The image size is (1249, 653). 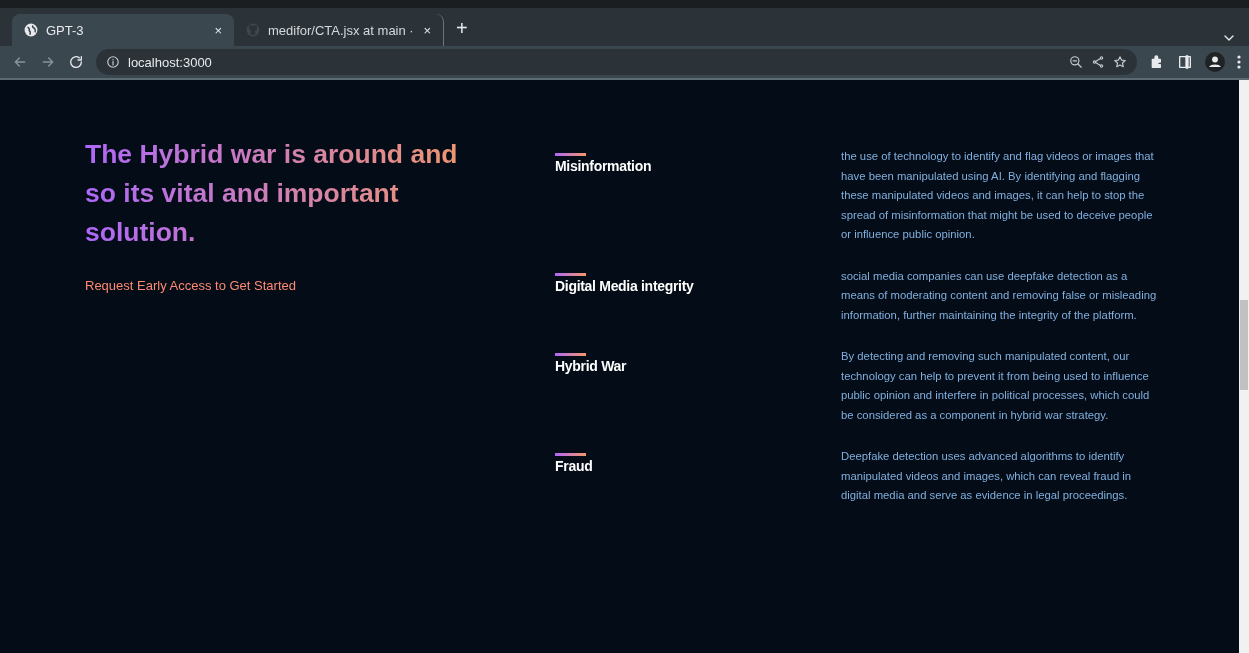 I want to click on browser-tab: GPT-3 ×, so click(x=123, y=30).